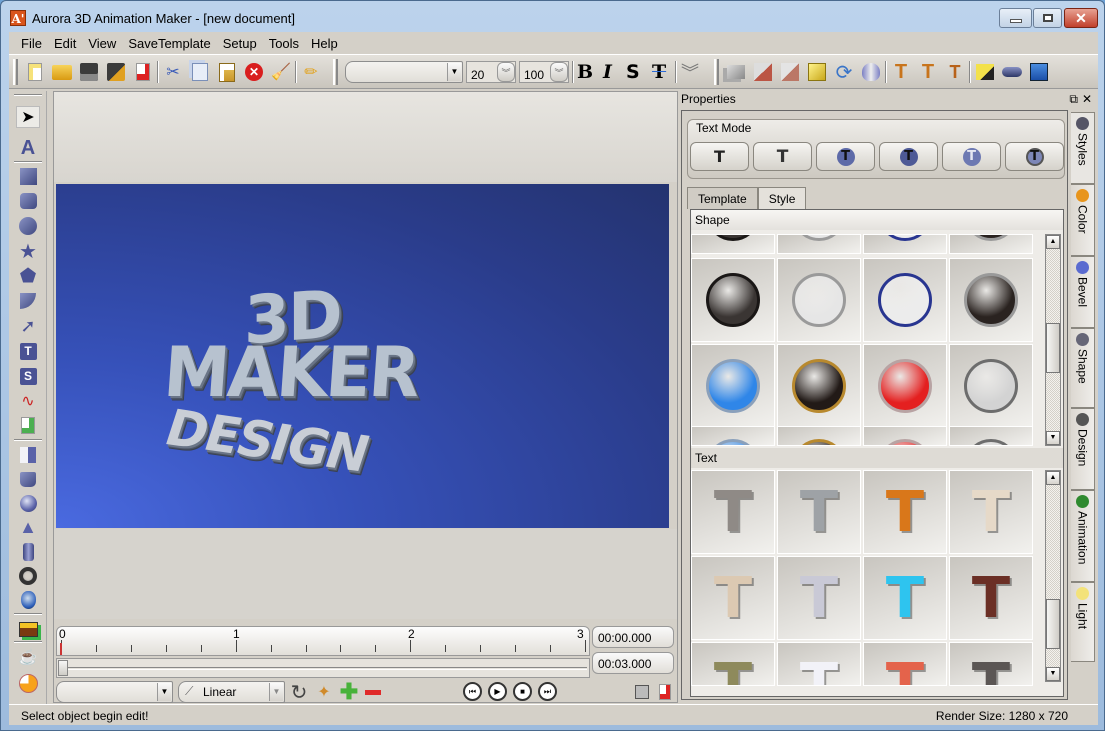 The height and width of the screenshot is (731, 1105). What do you see at coordinates (991, 512) in the screenshot?
I see `text-swatch-ivory: T` at bounding box center [991, 512].